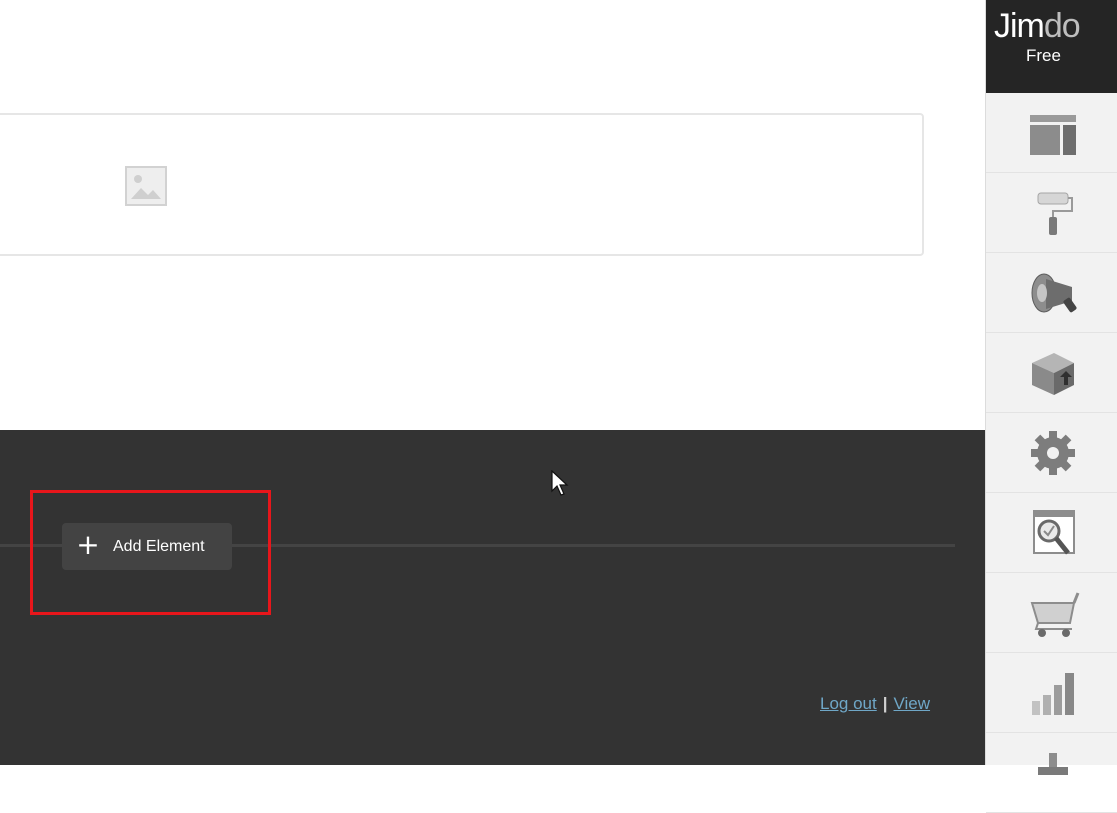 This screenshot has height=813, width=1117. I want to click on footer-links: Log out | View, so click(875, 704).